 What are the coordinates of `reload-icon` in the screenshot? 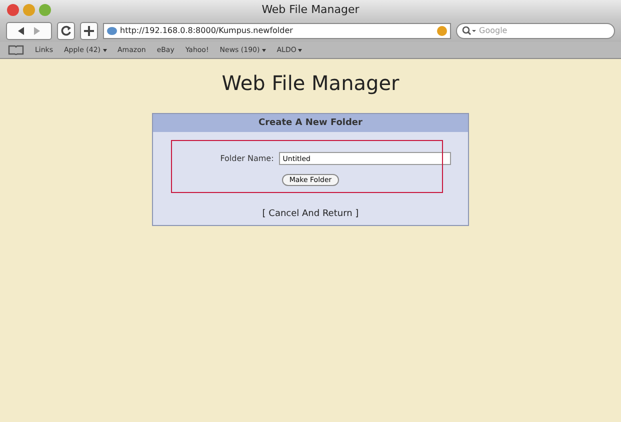 It's located at (66, 30).